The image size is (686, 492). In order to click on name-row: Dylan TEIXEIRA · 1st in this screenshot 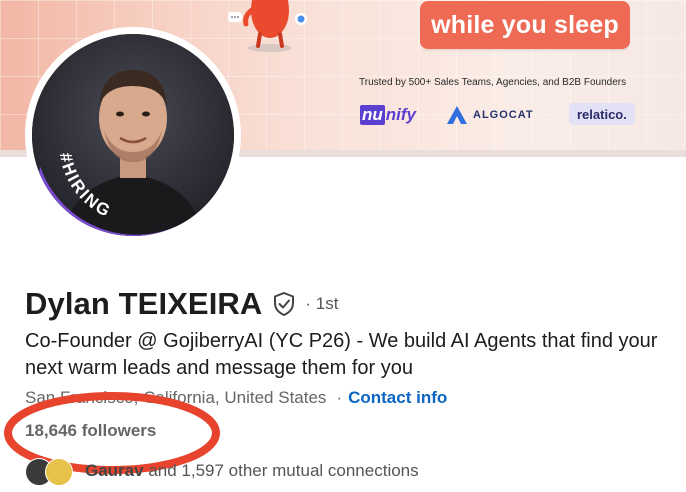, I will do `click(181, 304)`.